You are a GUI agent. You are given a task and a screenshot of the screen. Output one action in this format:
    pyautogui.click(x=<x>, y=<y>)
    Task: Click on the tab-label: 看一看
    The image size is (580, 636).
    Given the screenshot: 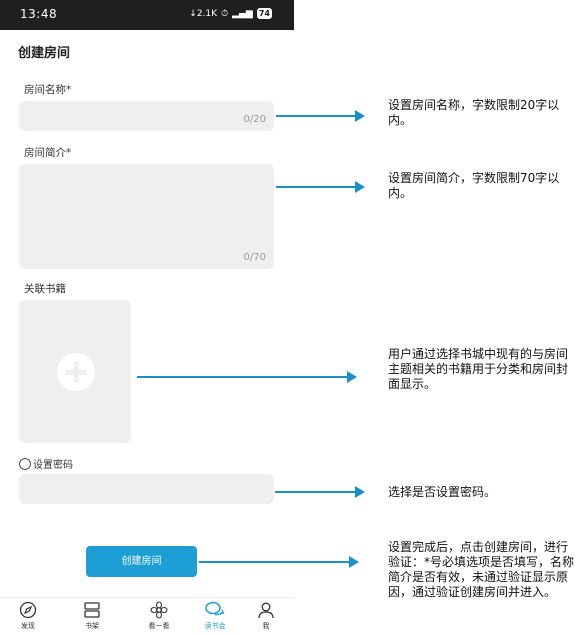 What is the action you would take?
    pyautogui.click(x=159, y=626)
    